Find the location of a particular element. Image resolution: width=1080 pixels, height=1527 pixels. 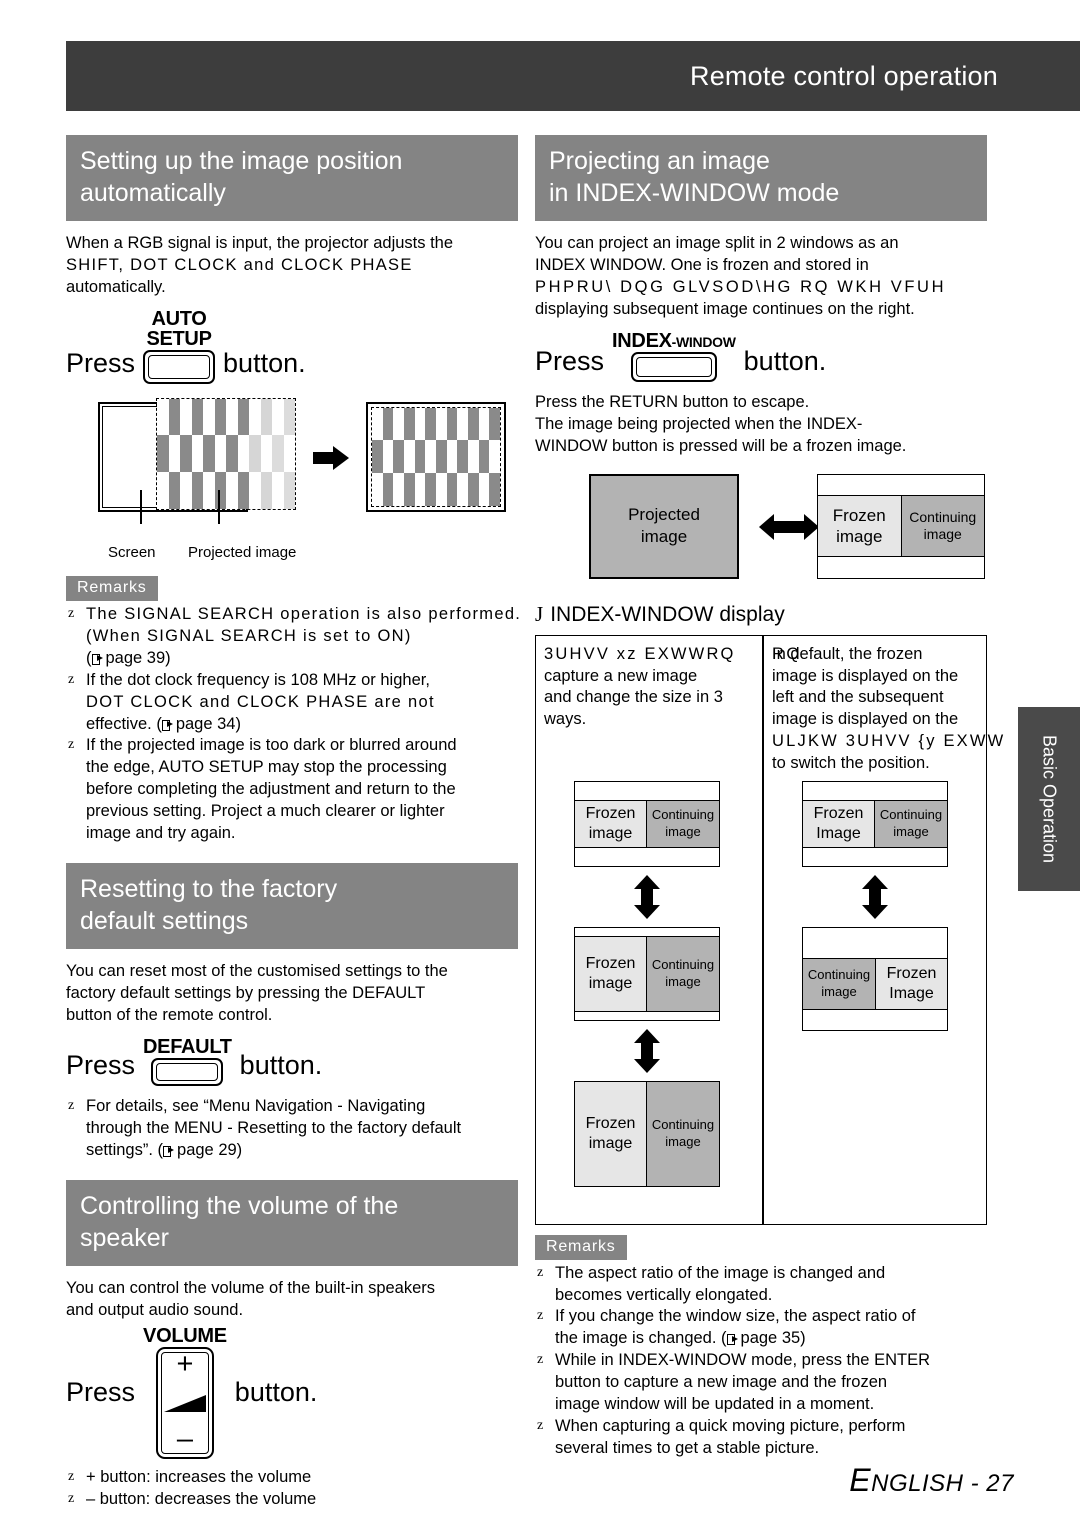

projected-line-2: image is located at coordinates (664, 537).